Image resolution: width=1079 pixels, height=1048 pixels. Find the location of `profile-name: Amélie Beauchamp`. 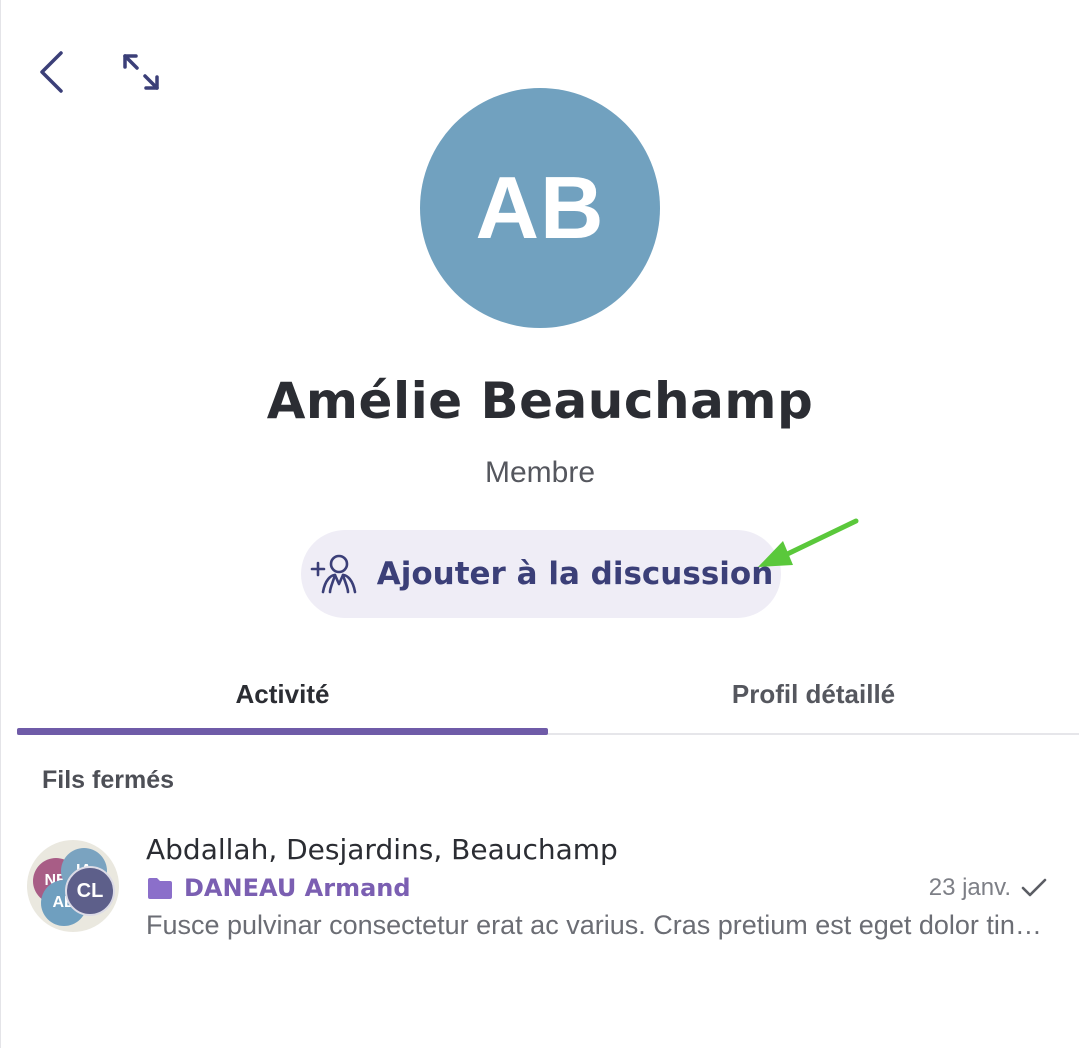

profile-name: Amélie Beauchamp is located at coordinates (540, 401).